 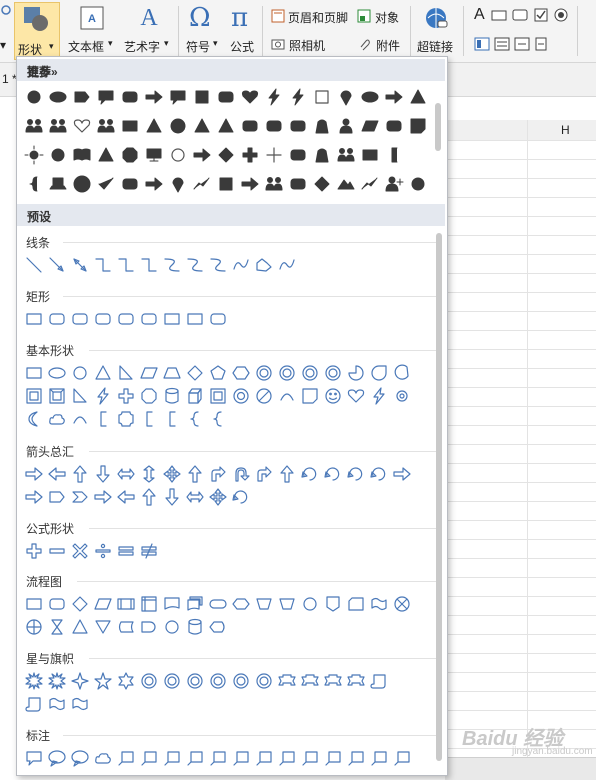 What do you see at coordinates (172, 419) in the screenshot?
I see `preset-shape-bracket-icon` at bounding box center [172, 419].